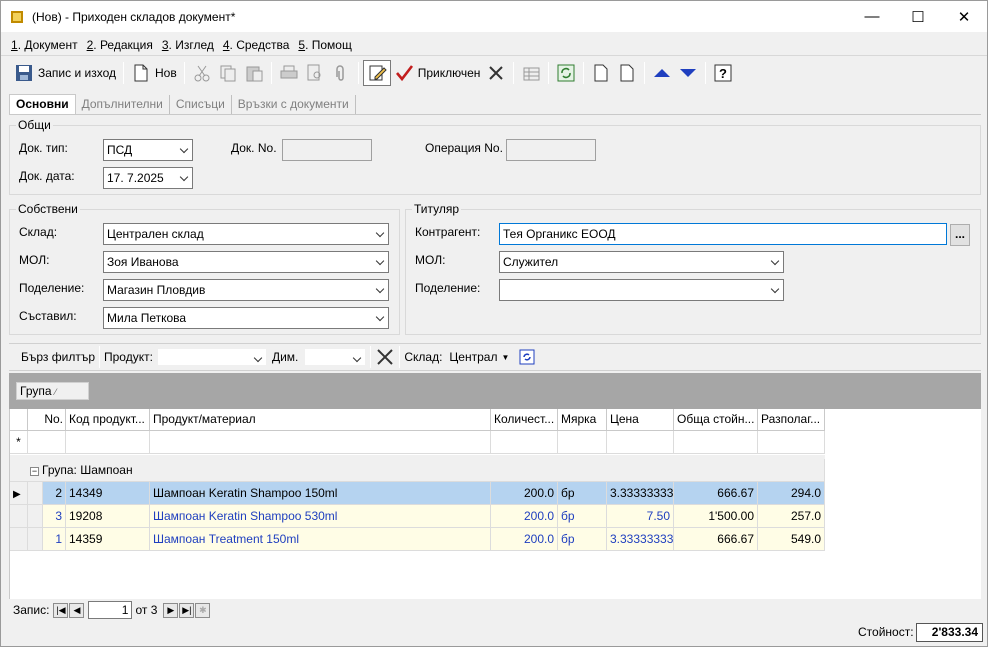  Describe the element at coordinates (641, 262) in the screenshot. I see `holder-mol-select: Служител` at that location.